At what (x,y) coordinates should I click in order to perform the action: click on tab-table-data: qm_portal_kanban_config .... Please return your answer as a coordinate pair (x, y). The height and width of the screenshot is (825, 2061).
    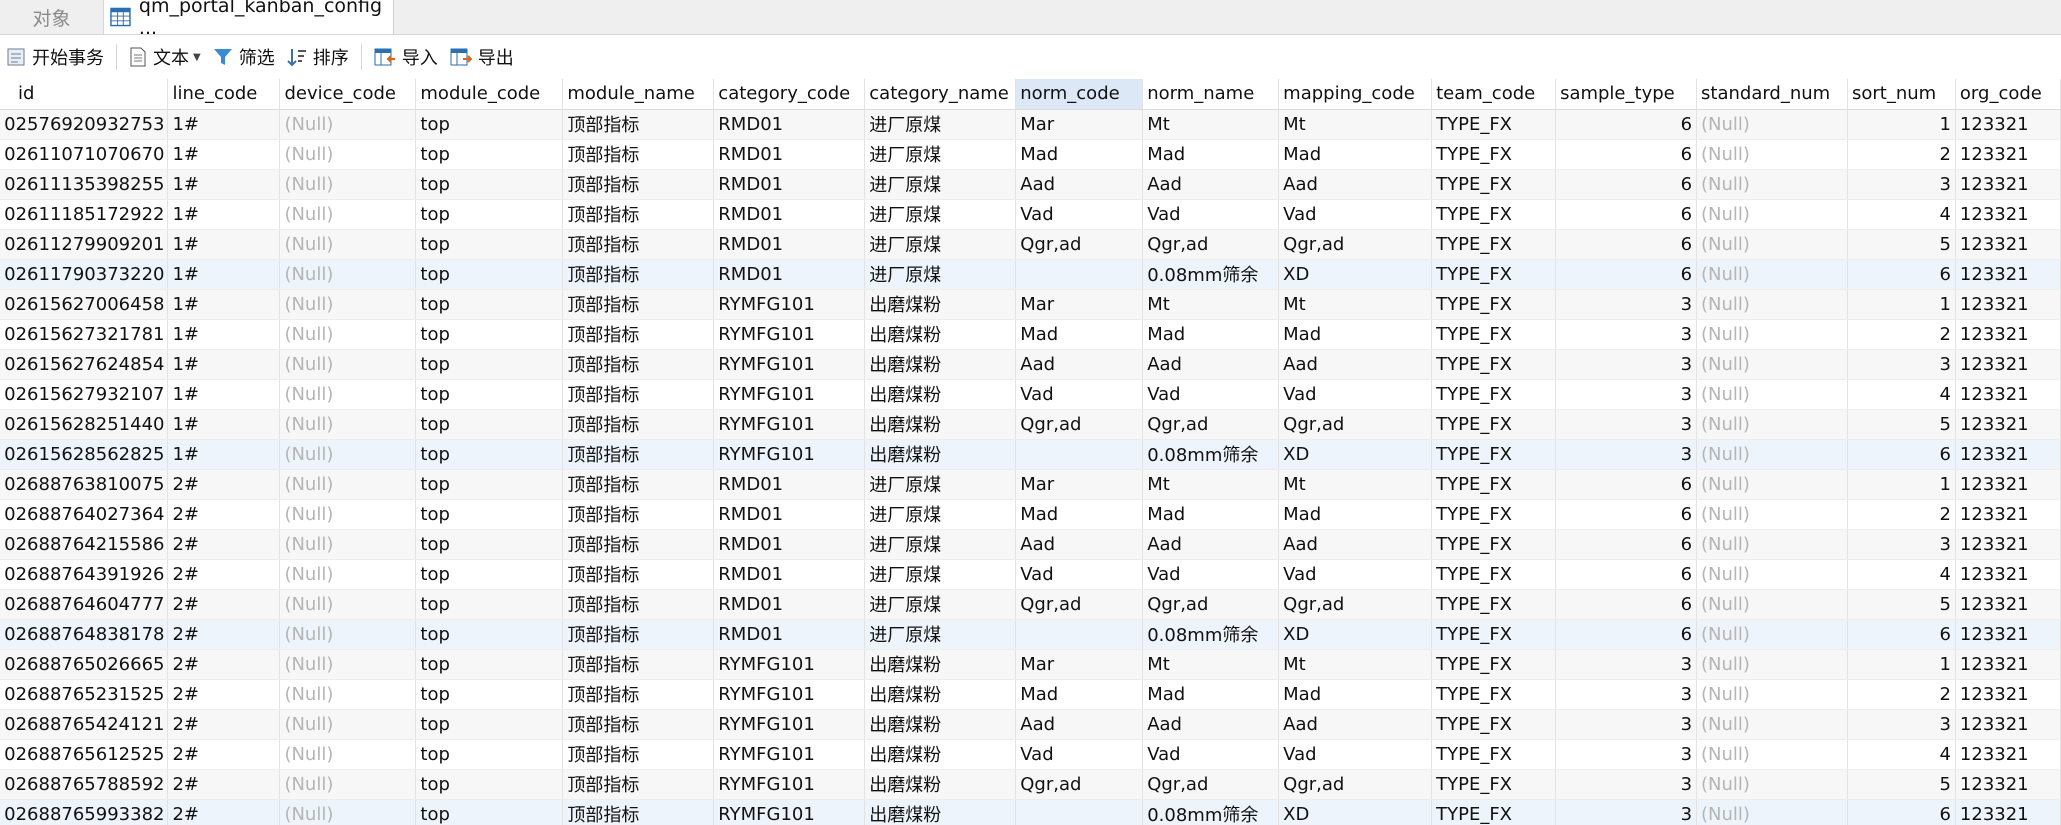
    Looking at the image, I should click on (249, 19).